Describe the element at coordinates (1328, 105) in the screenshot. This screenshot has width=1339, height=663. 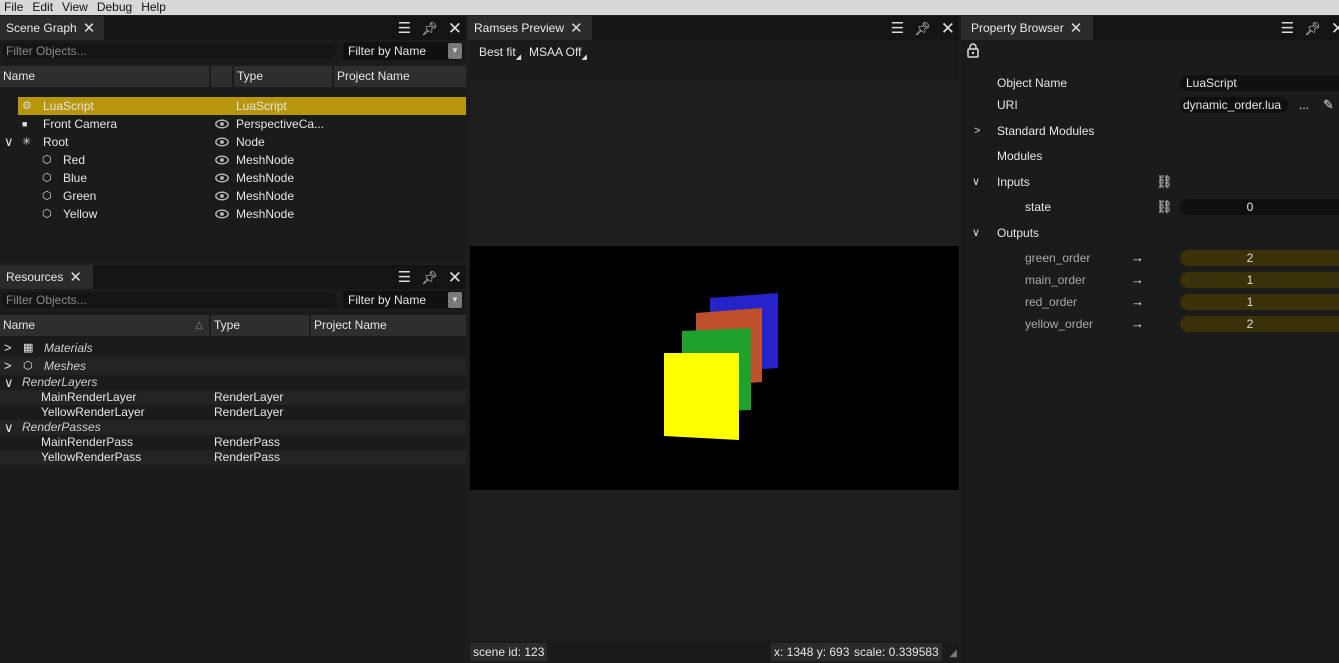
I see `edit-pencil-icon: ✎` at that location.